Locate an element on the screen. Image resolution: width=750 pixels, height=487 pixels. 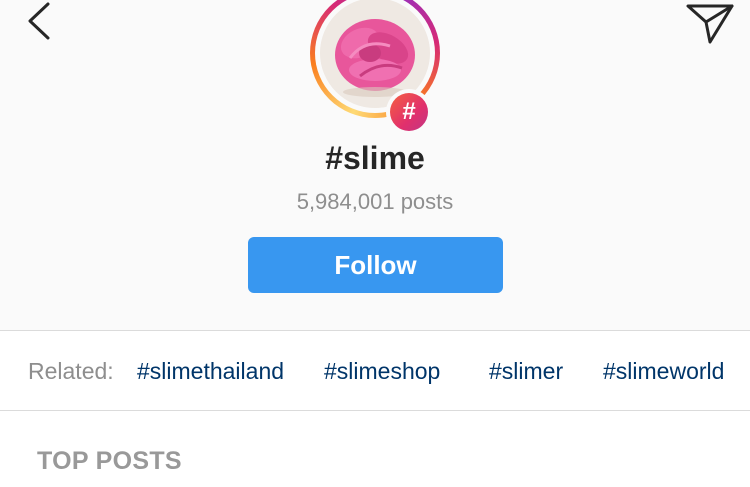
post-count: 5,984,001 posts is located at coordinates (375, 201).